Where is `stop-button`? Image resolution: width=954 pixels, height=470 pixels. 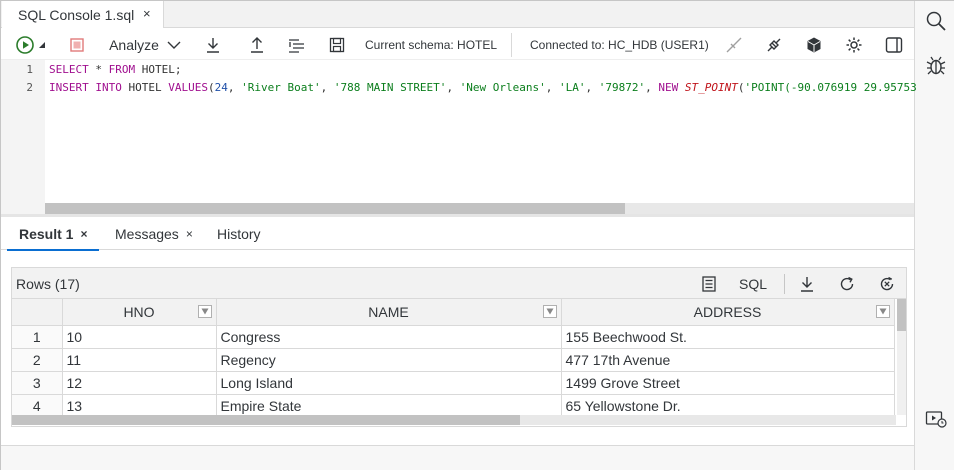
stop-button is located at coordinates (77, 44).